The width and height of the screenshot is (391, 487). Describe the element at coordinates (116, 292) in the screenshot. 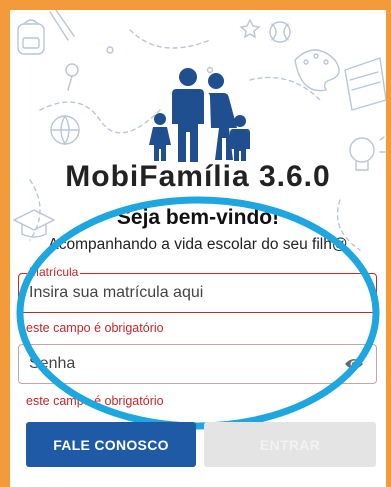

I see `registration-placeholder: Insira sua matrícula aqui` at that location.